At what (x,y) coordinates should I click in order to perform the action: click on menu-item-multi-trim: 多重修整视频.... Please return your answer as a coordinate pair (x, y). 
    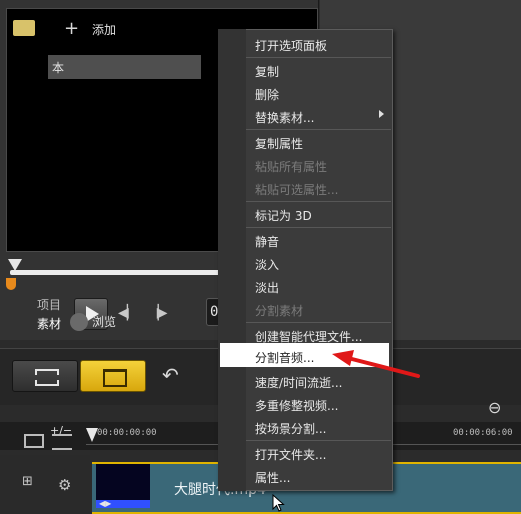
    Looking at the image, I should click on (296, 405).